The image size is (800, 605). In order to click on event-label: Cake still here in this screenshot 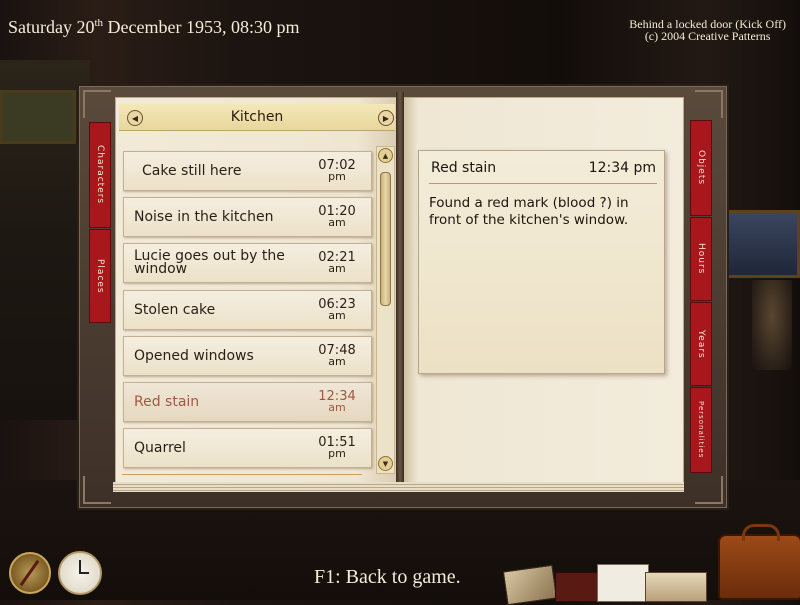, I will do `click(192, 170)`.